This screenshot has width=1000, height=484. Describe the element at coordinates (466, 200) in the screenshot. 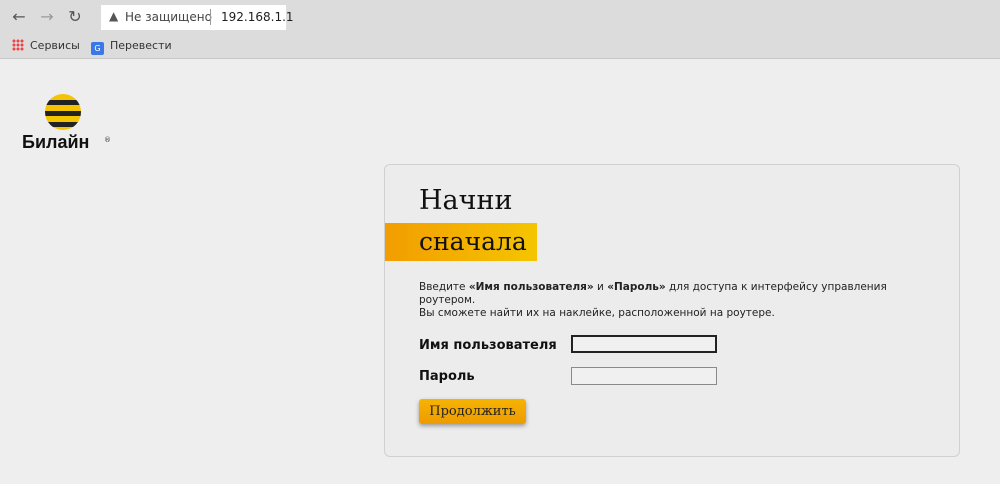

I see `title-line-1: Начни` at that location.